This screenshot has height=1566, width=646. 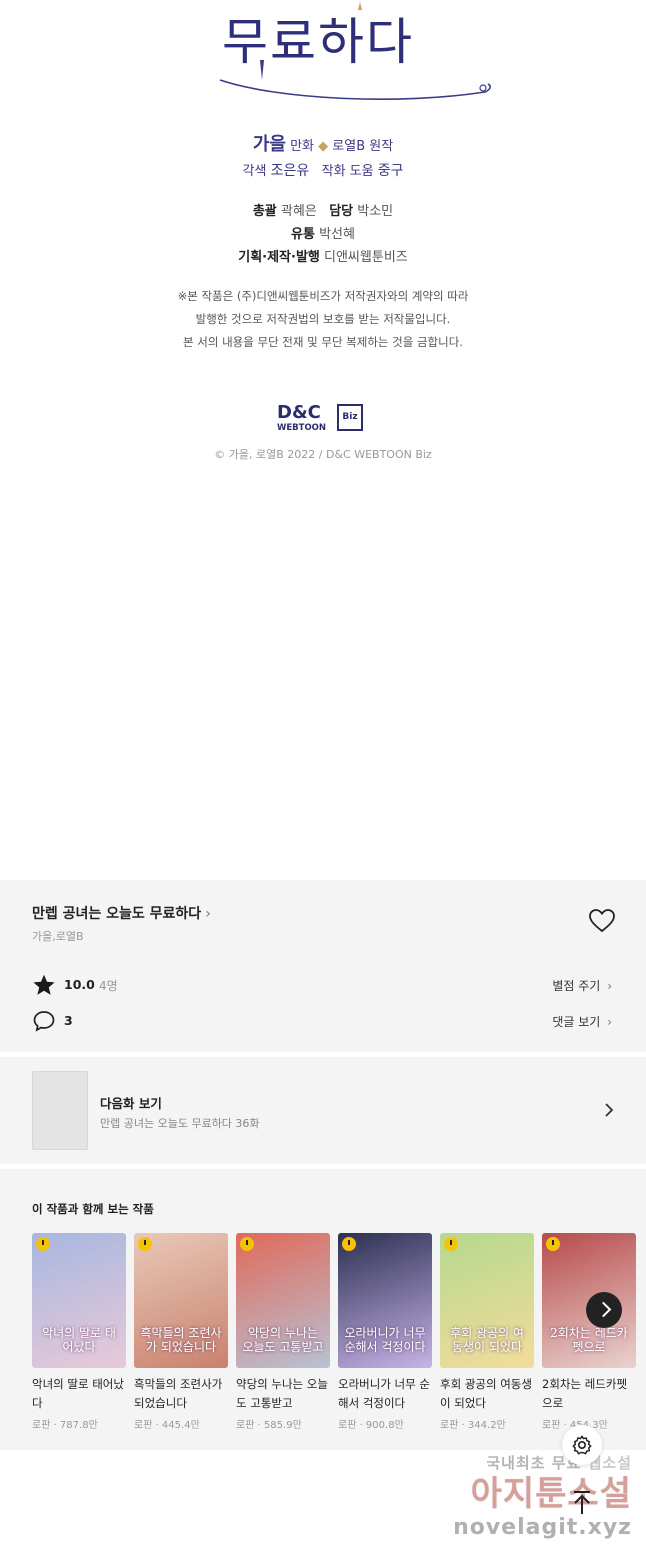 I want to click on recommendation-cover-title: 오라버니가 너무 순해서 걱정이다, so click(x=385, y=1340).